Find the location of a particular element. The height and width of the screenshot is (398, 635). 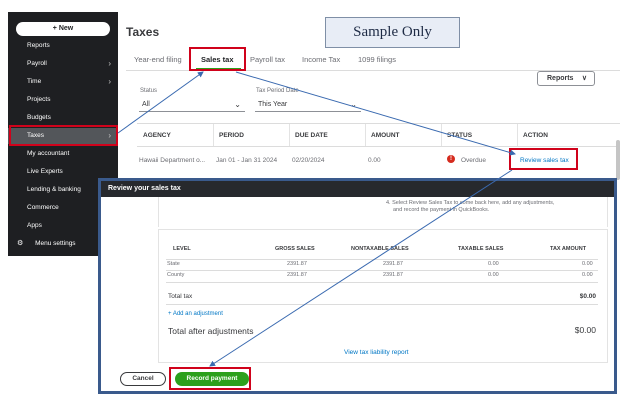

page-title: Taxes is located at coordinates (143, 32).